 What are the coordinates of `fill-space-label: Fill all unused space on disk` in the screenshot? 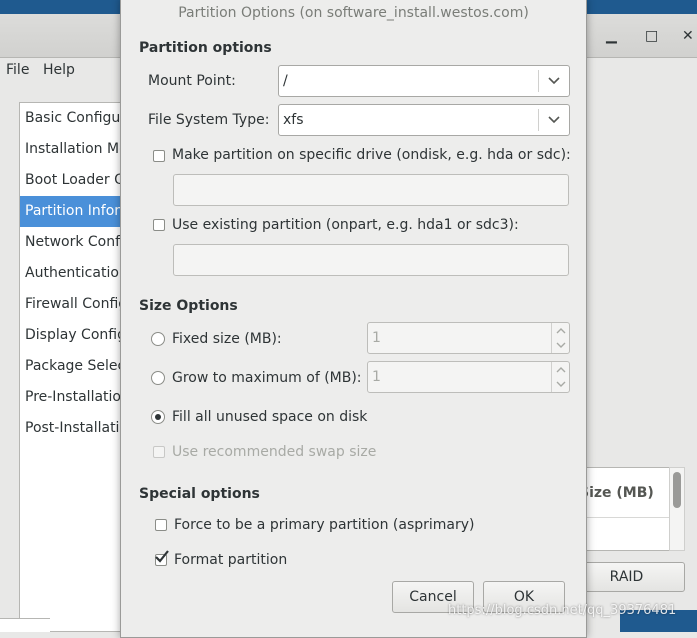 It's located at (270, 417).